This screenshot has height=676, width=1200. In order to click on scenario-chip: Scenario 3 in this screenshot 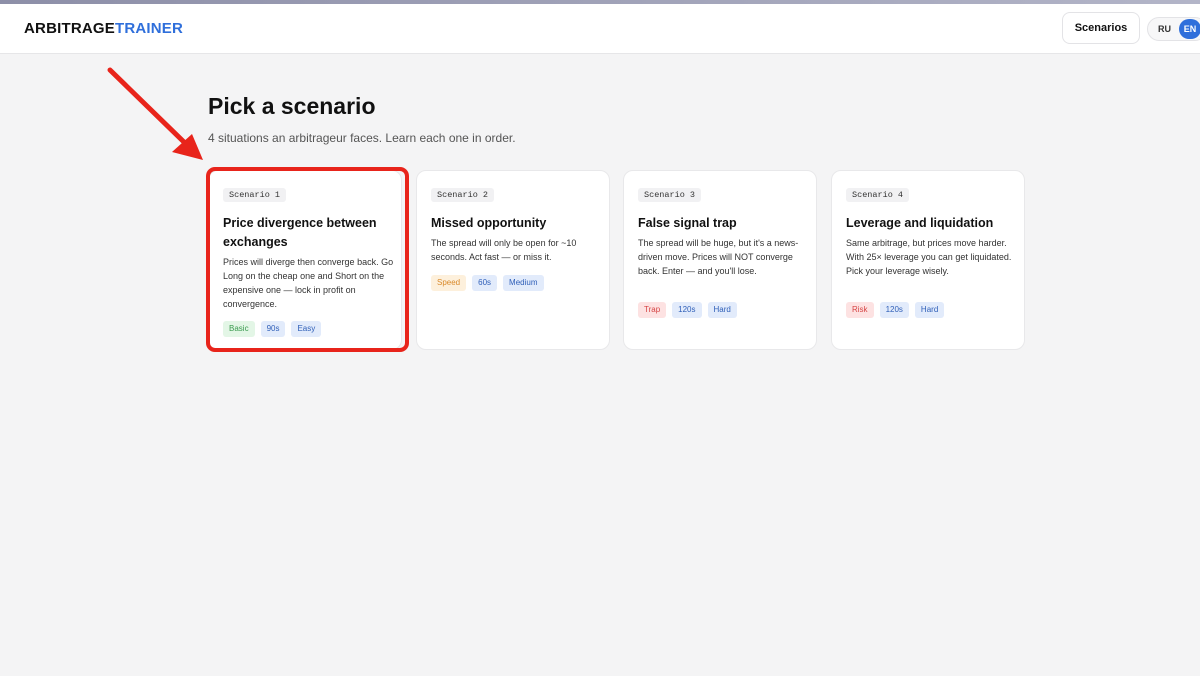, I will do `click(670, 195)`.